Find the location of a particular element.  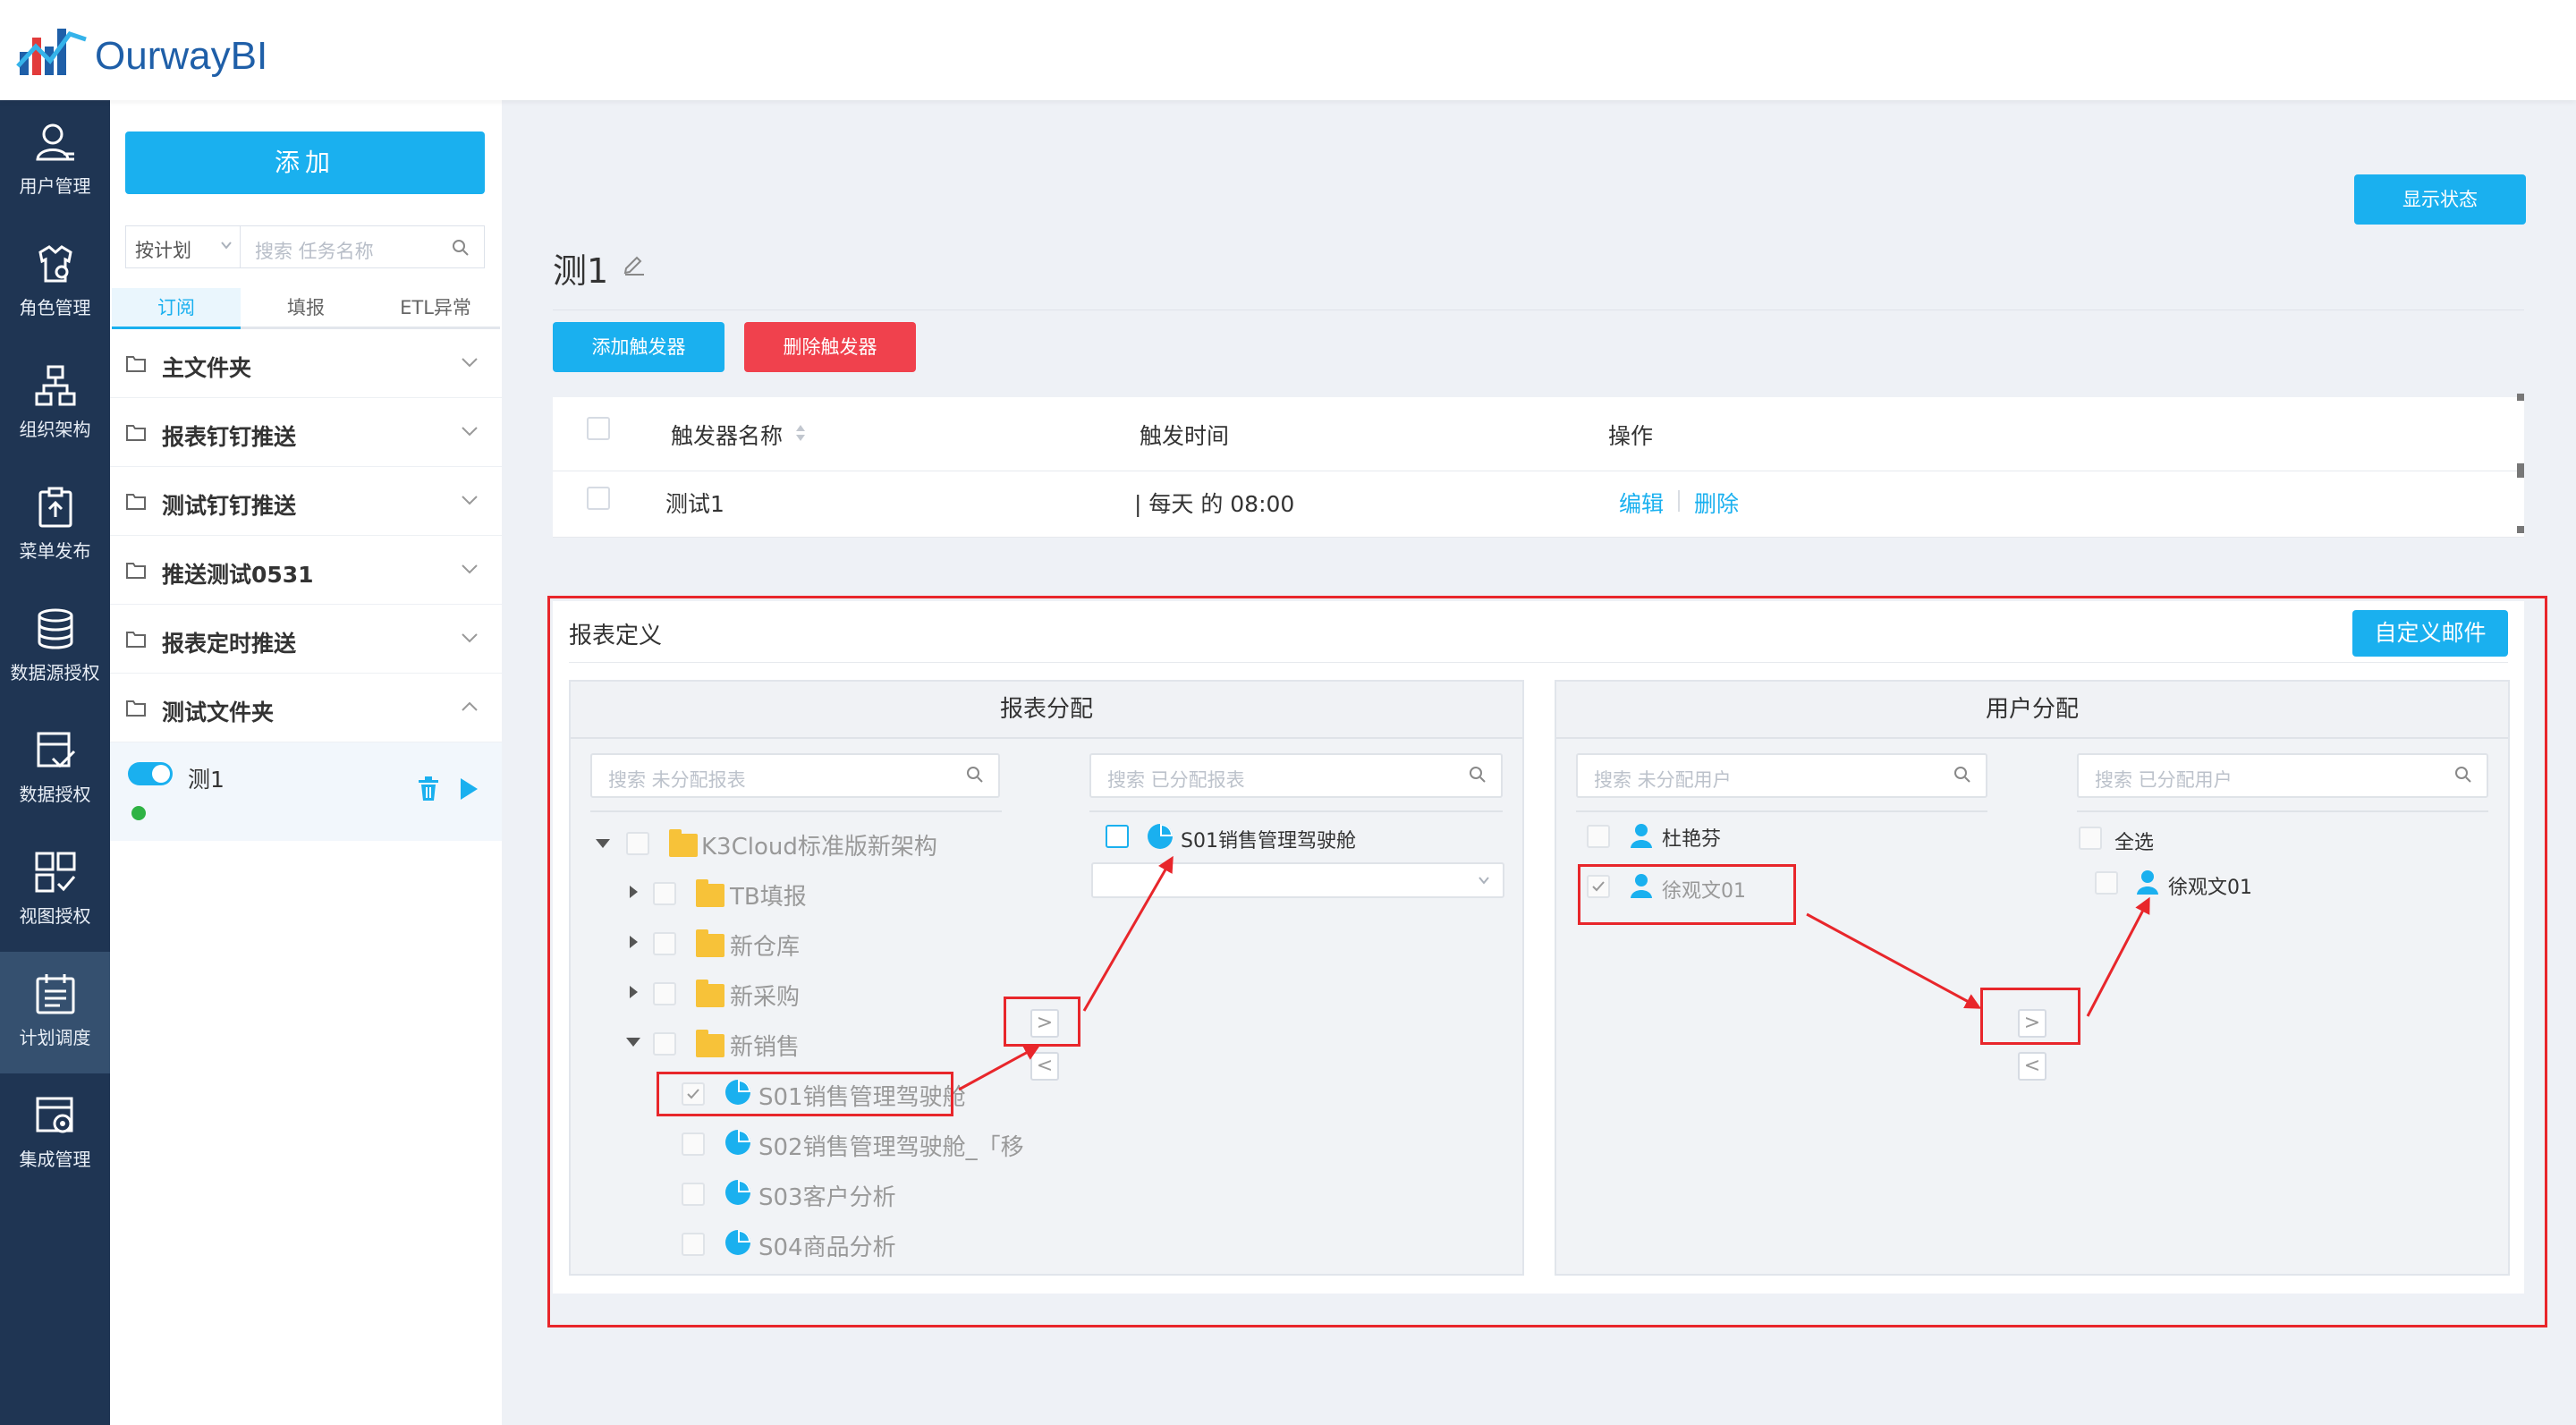

column-header-actions: 操作 is located at coordinates (1631, 436).